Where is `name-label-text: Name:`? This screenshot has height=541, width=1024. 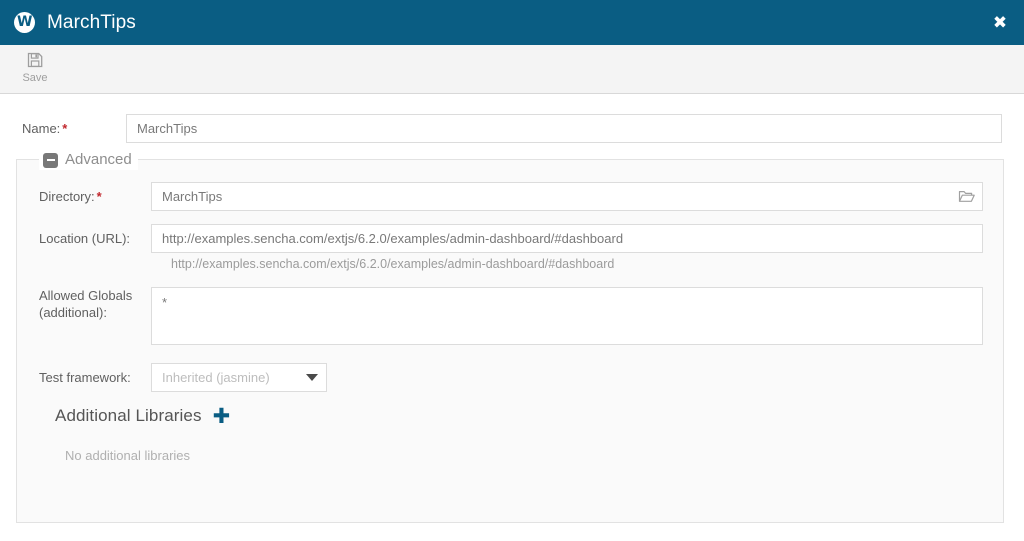
name-label-text: Name: is located at coordinates (41, 128).